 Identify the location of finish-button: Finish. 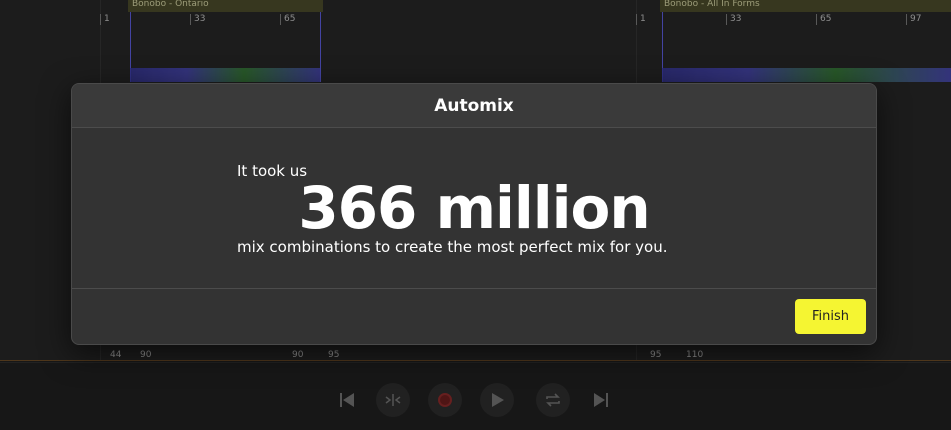
(830, 316).